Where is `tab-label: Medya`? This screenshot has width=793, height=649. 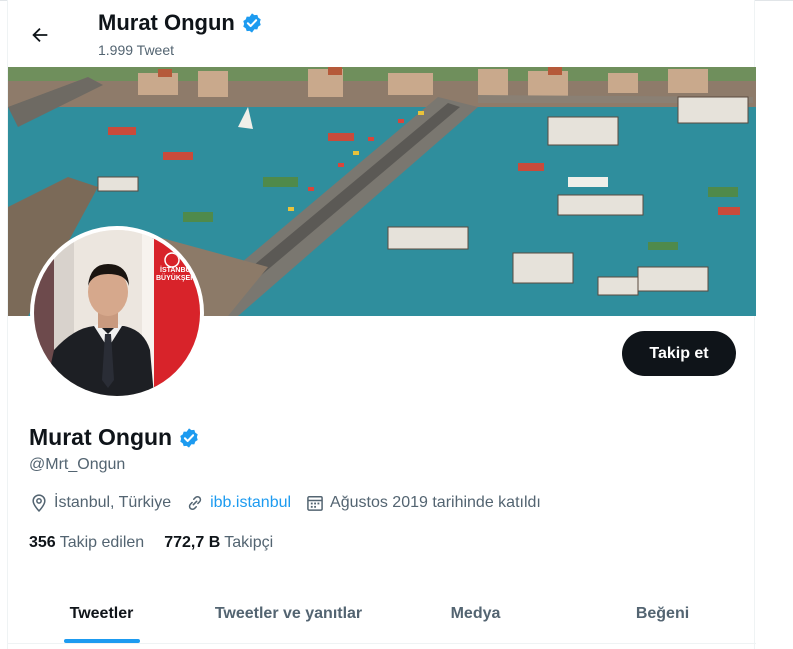
tab-label: Medya is located at coordinates (475, 613).